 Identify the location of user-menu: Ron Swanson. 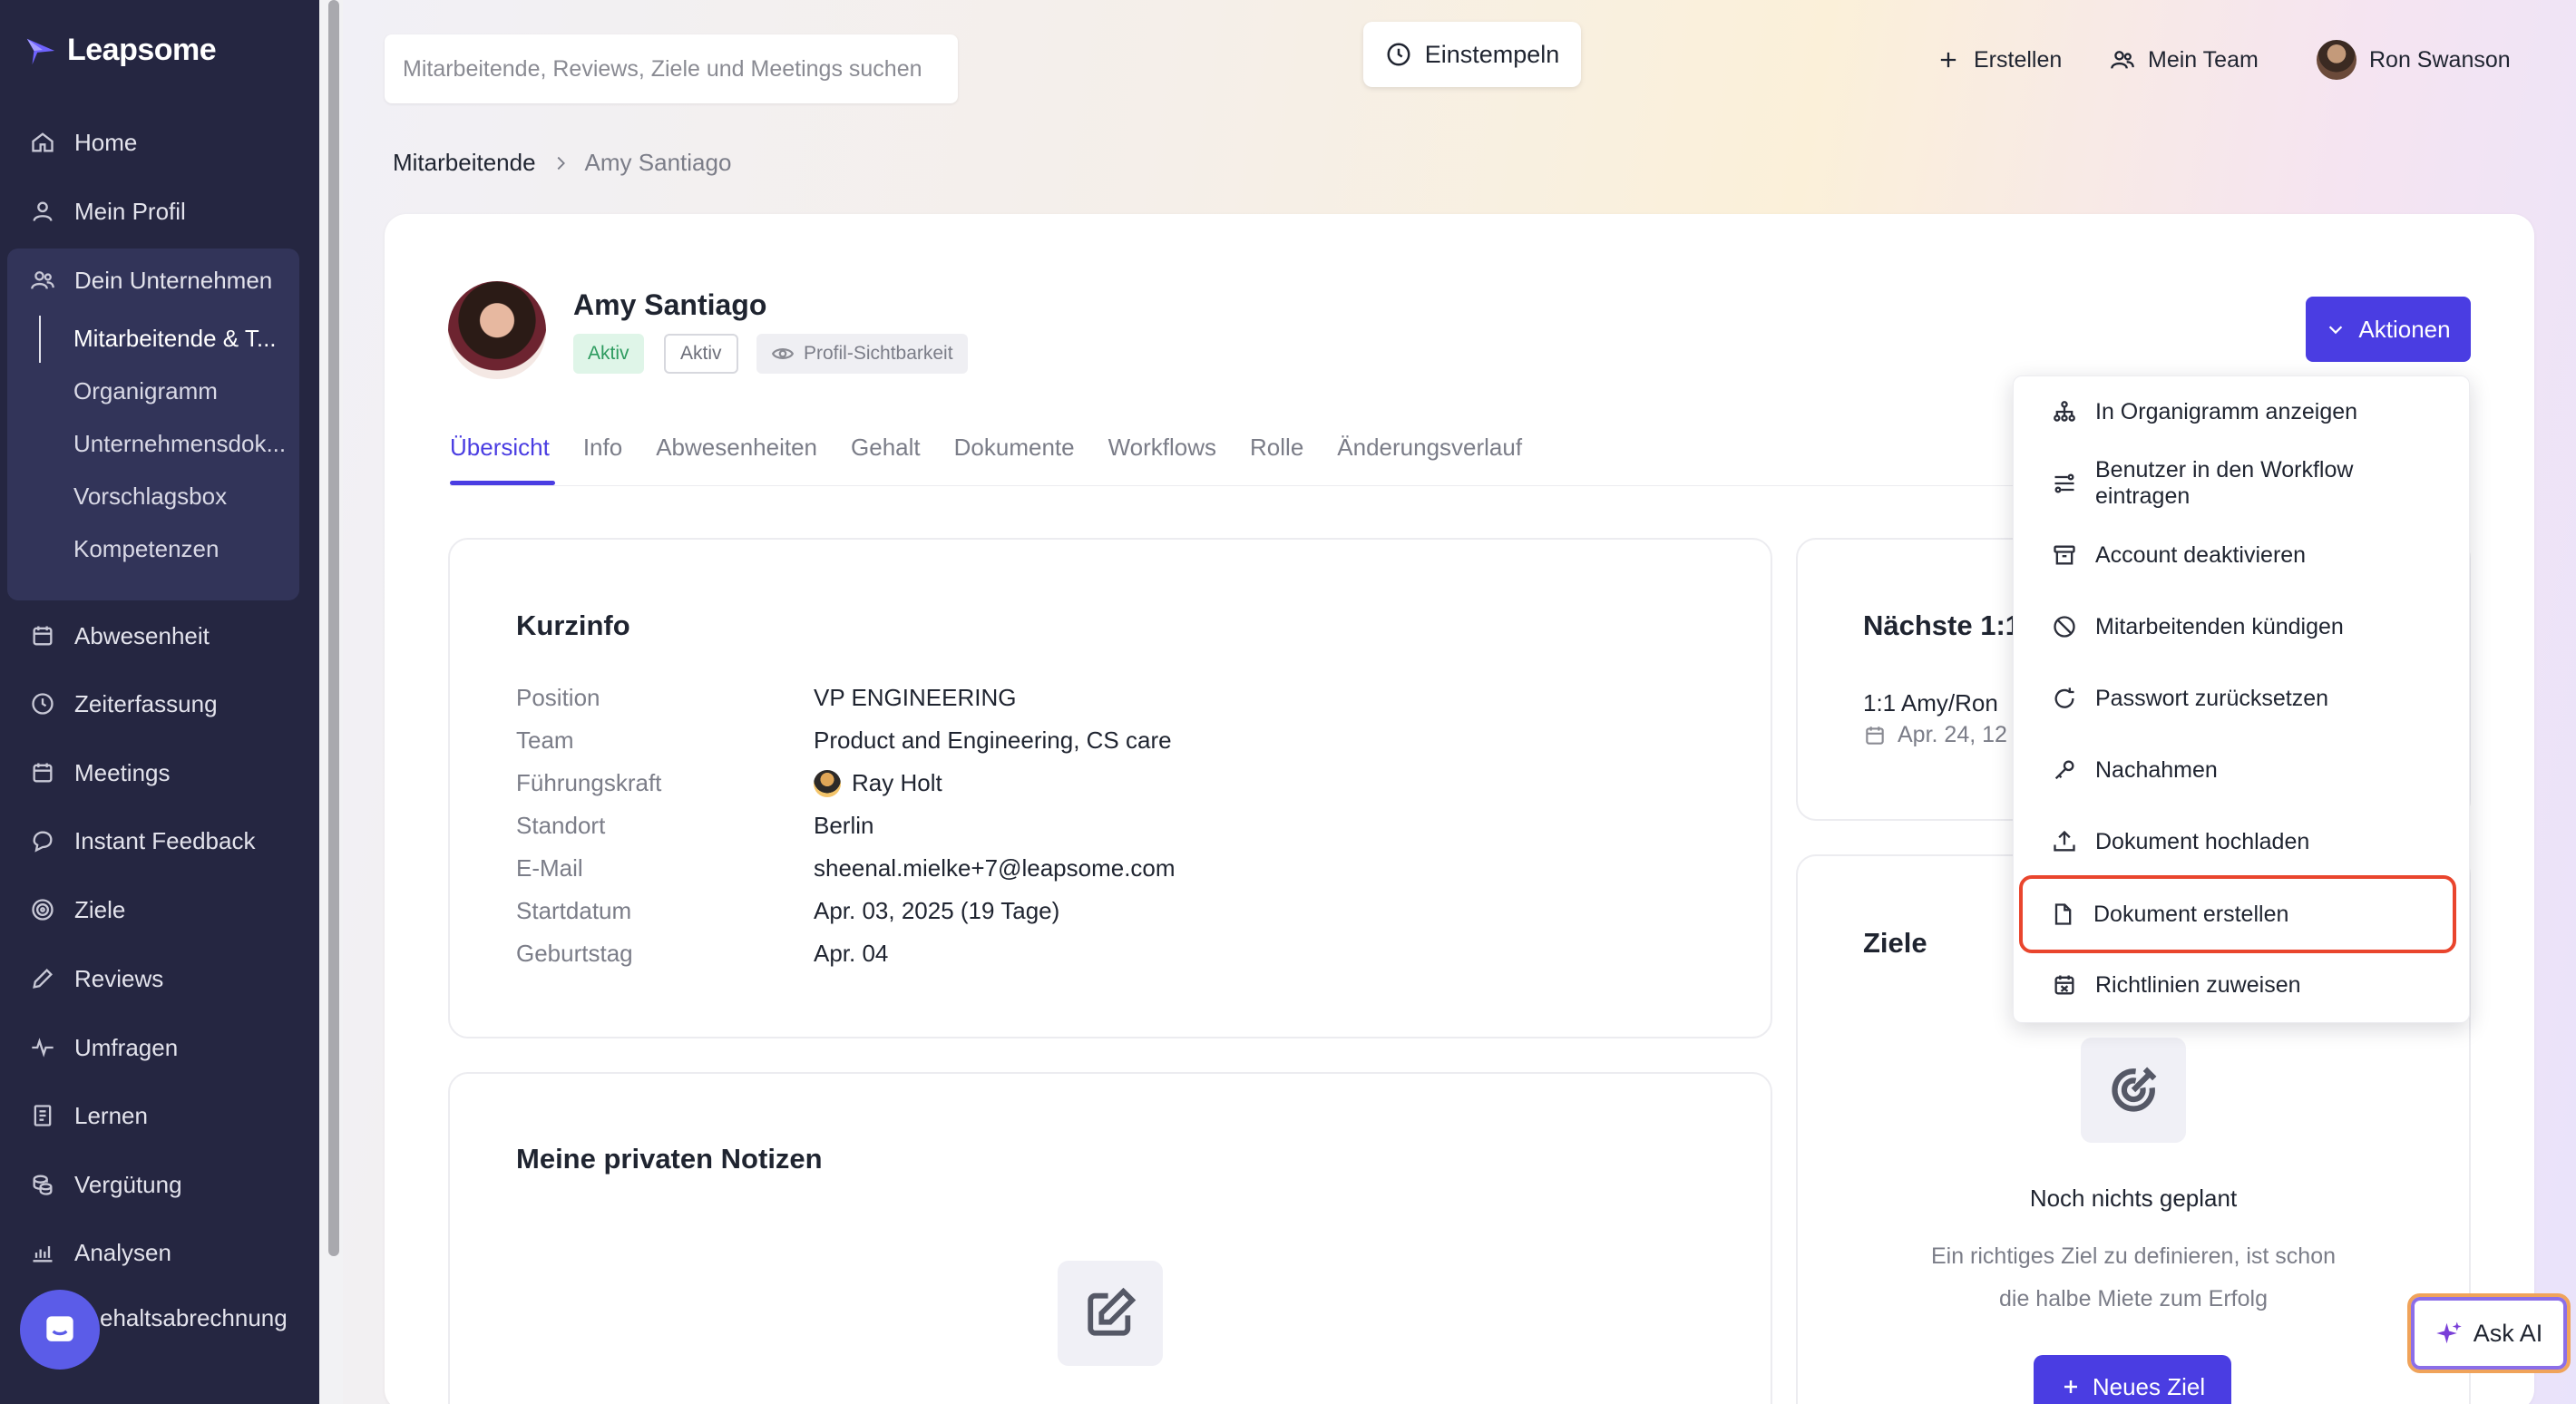
(2414, 60).